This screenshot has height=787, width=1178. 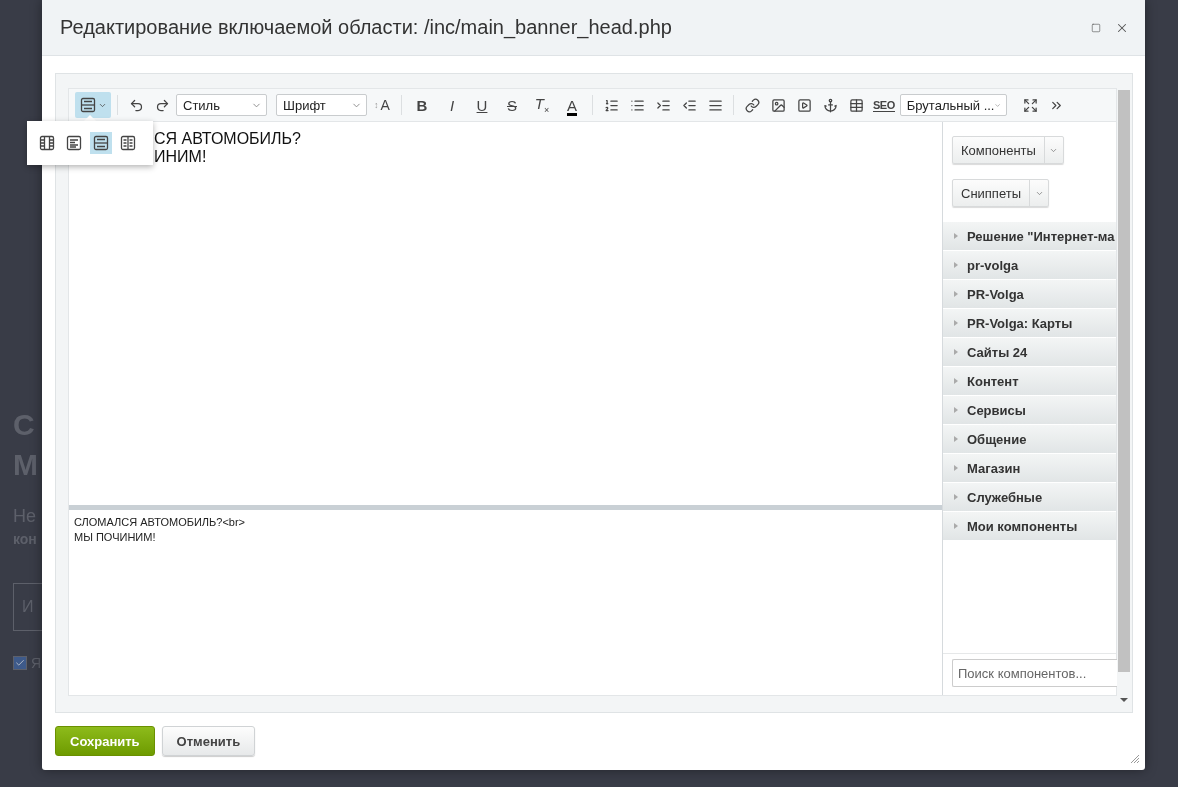 I want to click on font-select: Шрифт, so click(x=321, y=105).